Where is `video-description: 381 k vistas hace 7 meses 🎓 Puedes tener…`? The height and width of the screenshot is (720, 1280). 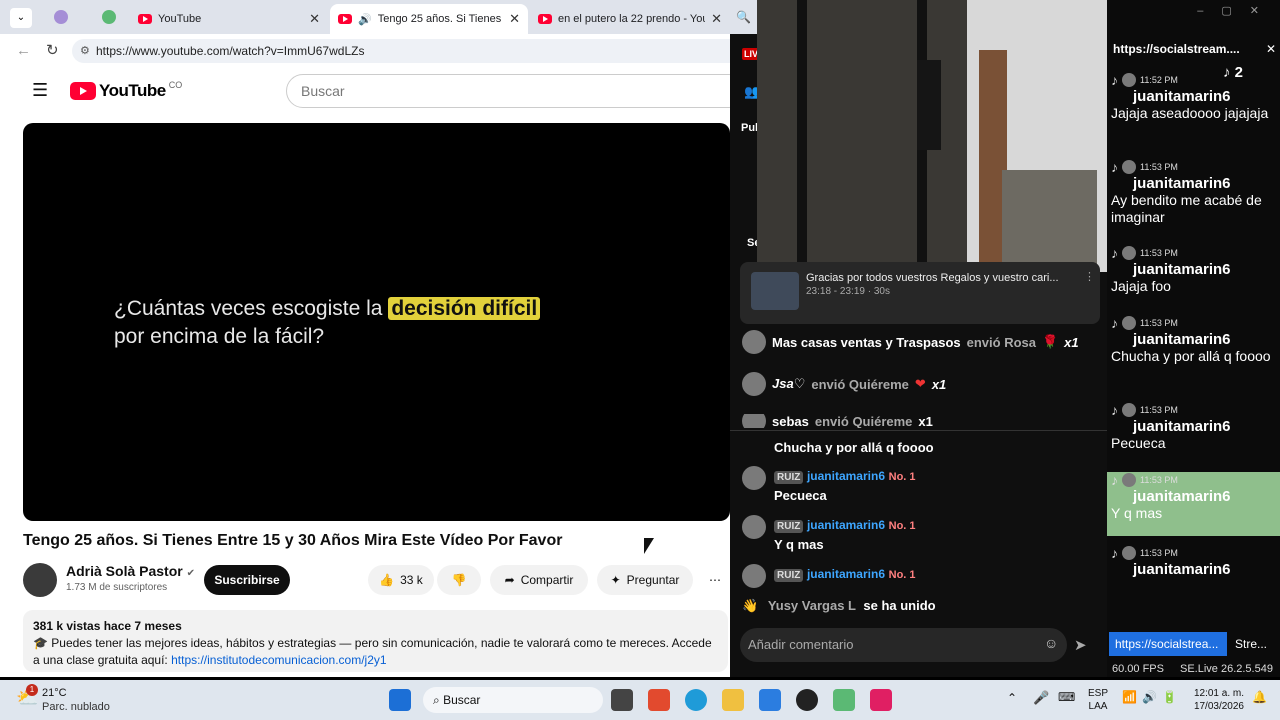 video-description: 381 k vistas hace 7 meses 🎓 Puedes tener… is located at coordinates (375, 641).